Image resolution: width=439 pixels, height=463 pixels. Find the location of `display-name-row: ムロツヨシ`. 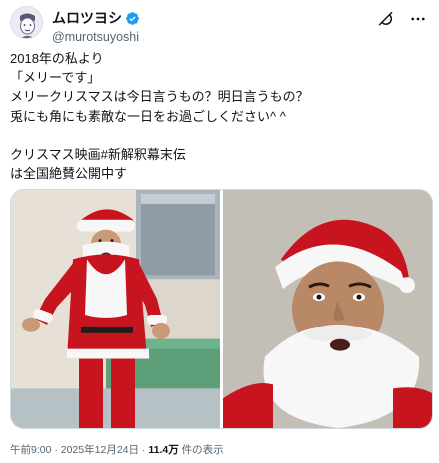

display-name-row: ムロツヨシ is located at coordinates (96, 18).